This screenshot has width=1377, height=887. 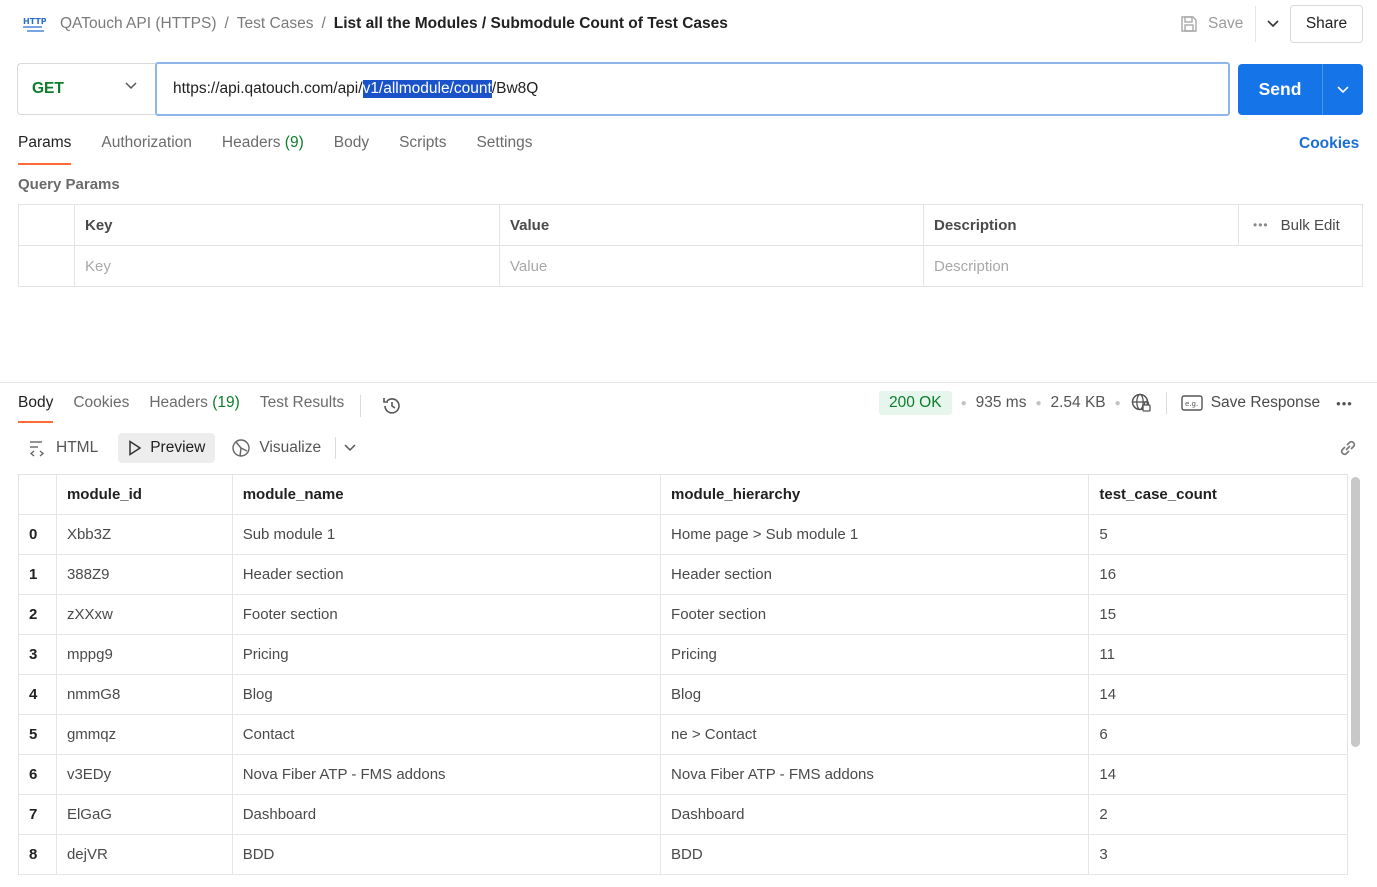 I want to click on breadcrumb-folder: Test Cases, so click(x=275, y=23).